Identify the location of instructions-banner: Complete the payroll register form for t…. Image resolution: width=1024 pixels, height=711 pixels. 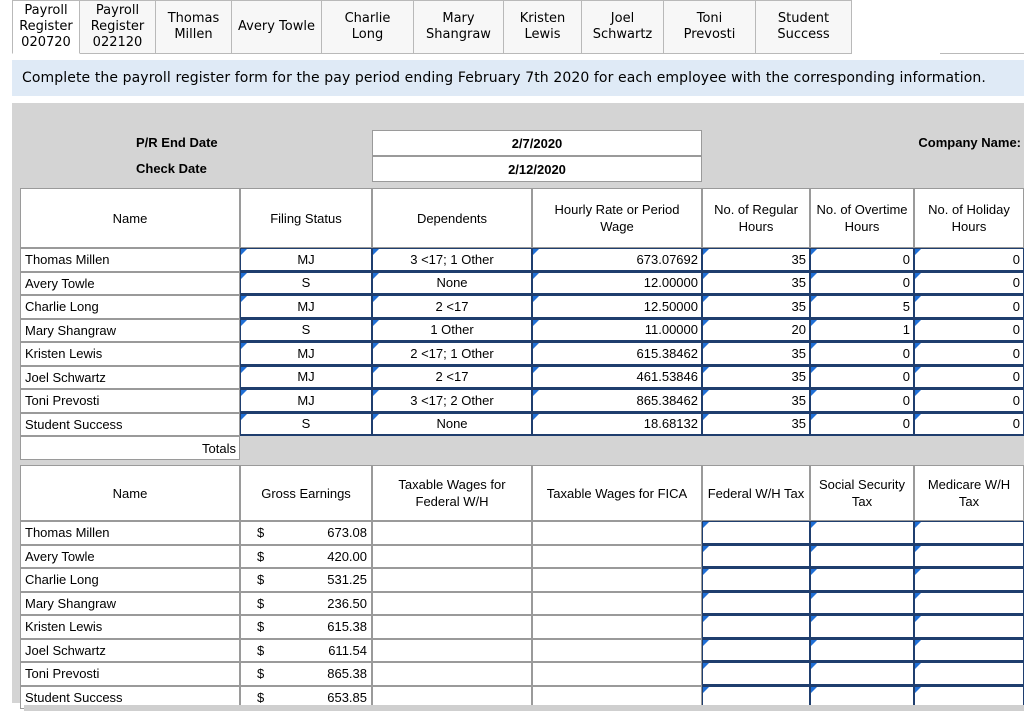
(518, 78).